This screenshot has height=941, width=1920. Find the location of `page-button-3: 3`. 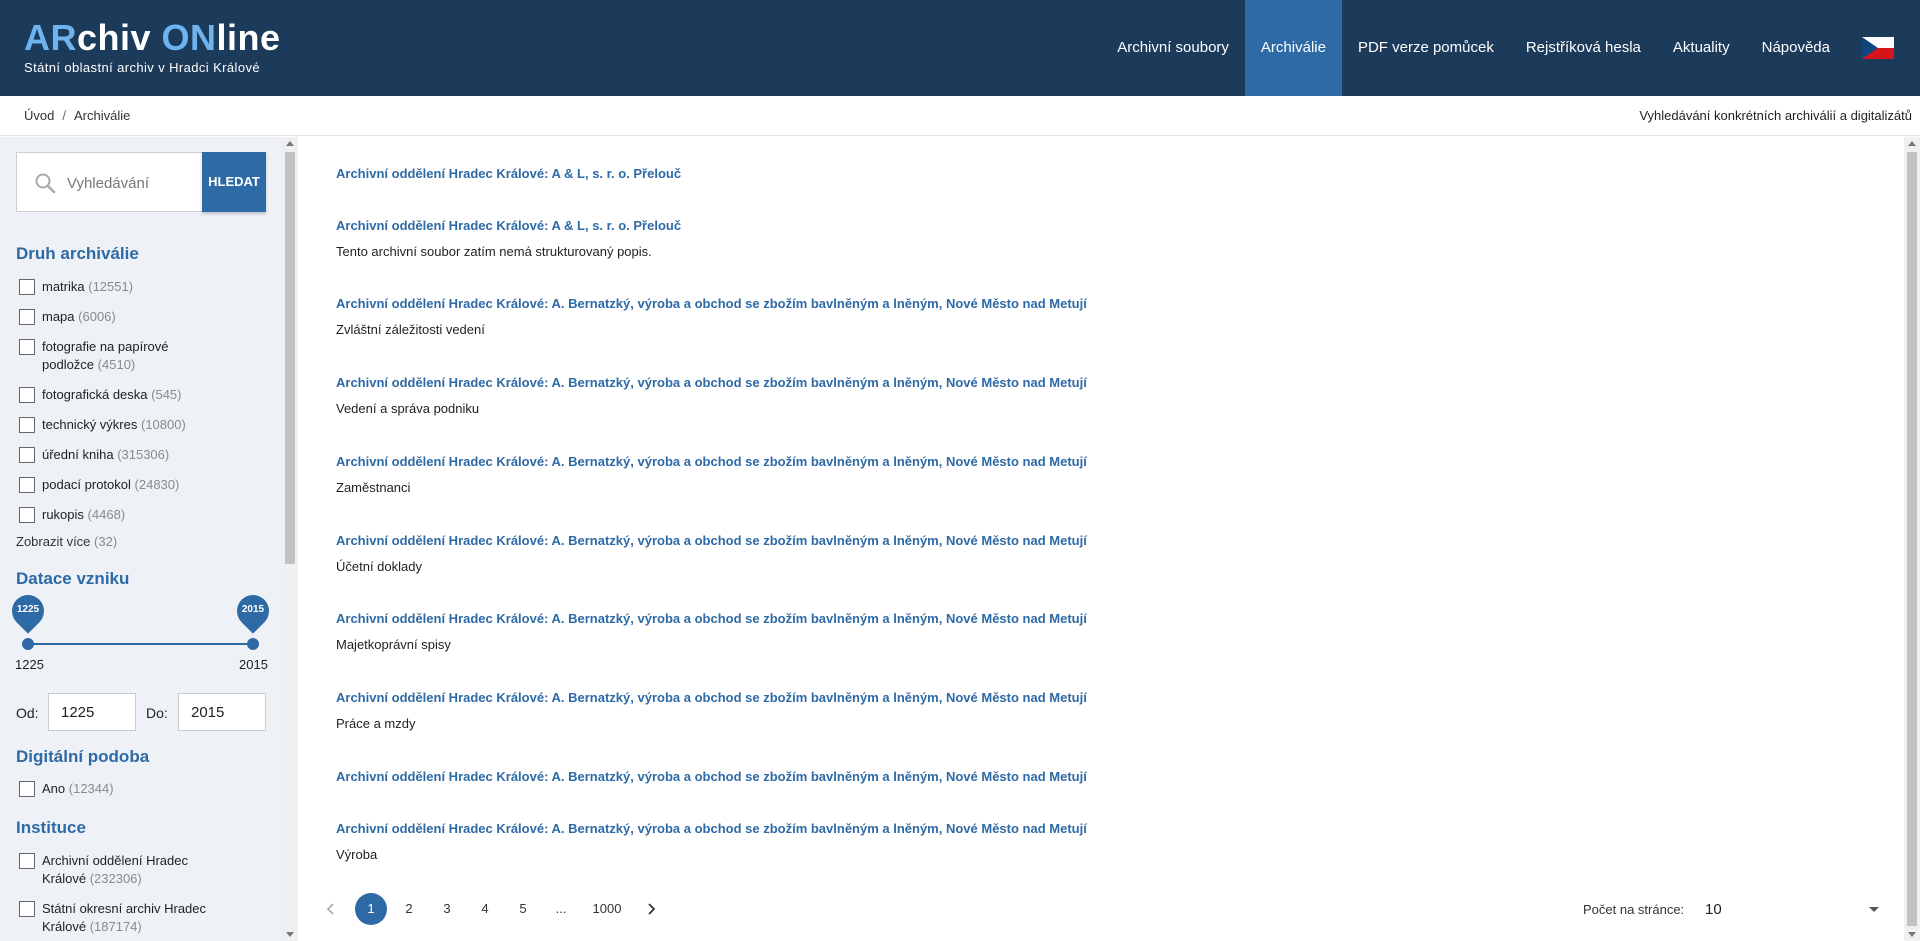

page-button-3: 3 is located at coordinates (447, 909).